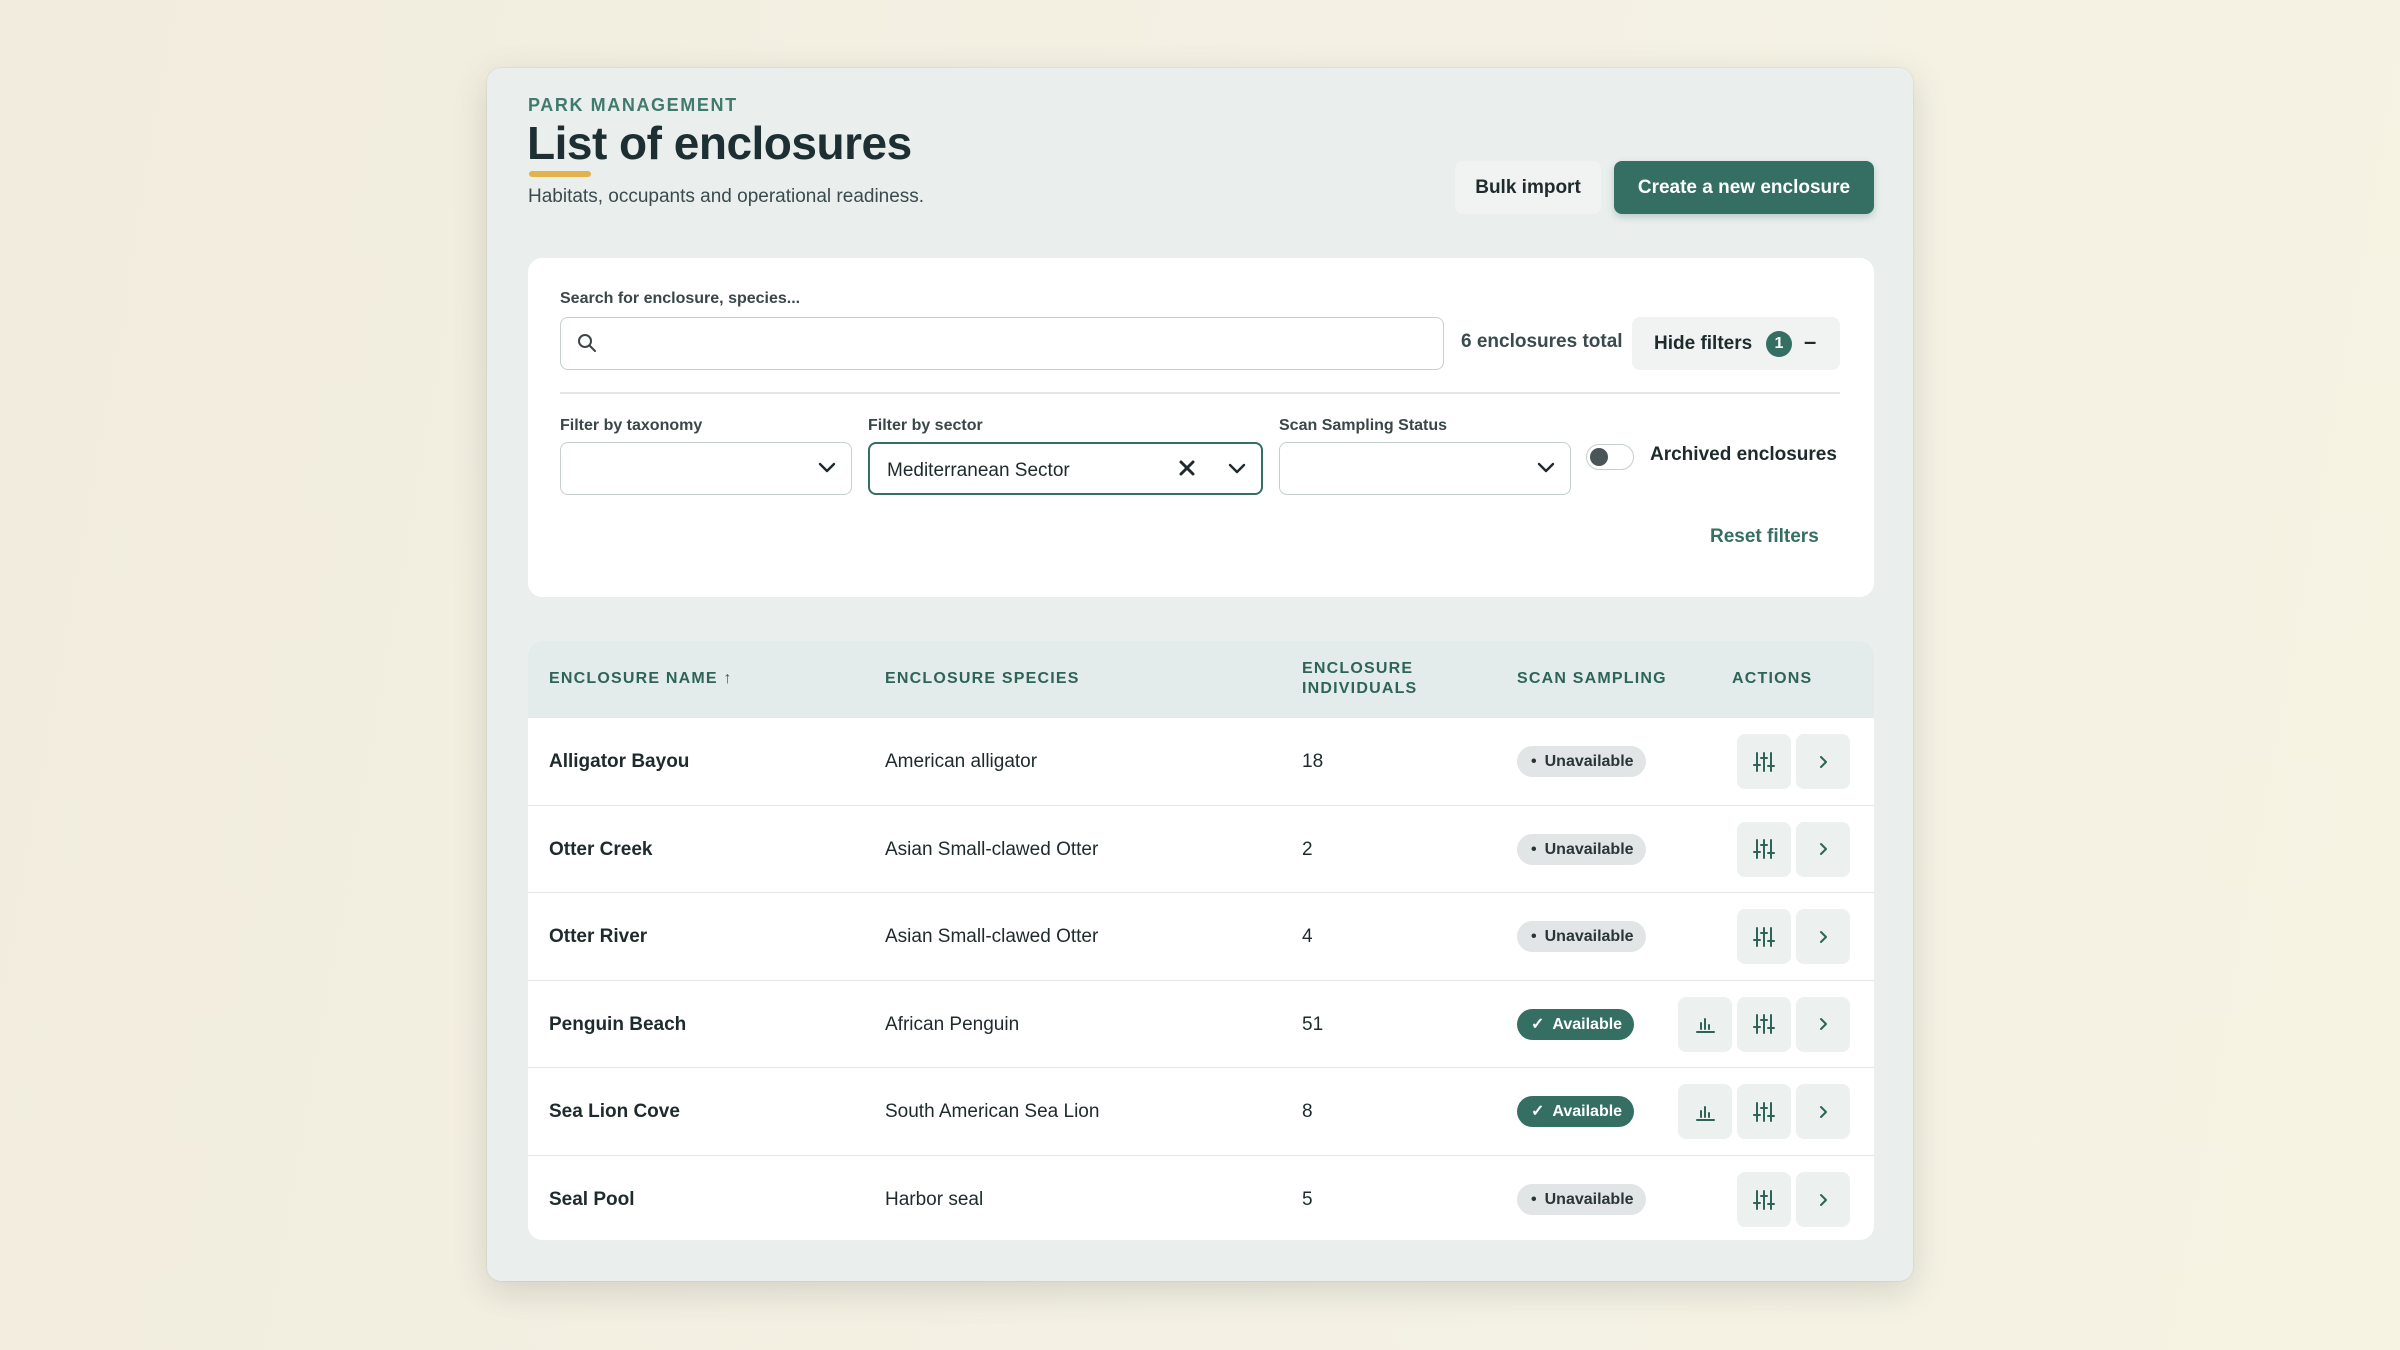 The width and height of the screenshot is (2400, 1350). What do you see at coordinates (619, 762) in the screenshot?
I see `enclosure-name-cell: Alligator Bayou` at bounding box center [619, 762].